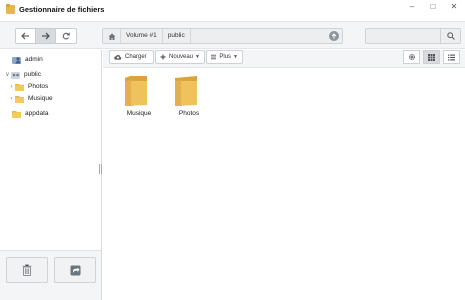 This screenshot has height=300, width=465. I want to click on tree-item-musique: › Musique, so click(30, 98).